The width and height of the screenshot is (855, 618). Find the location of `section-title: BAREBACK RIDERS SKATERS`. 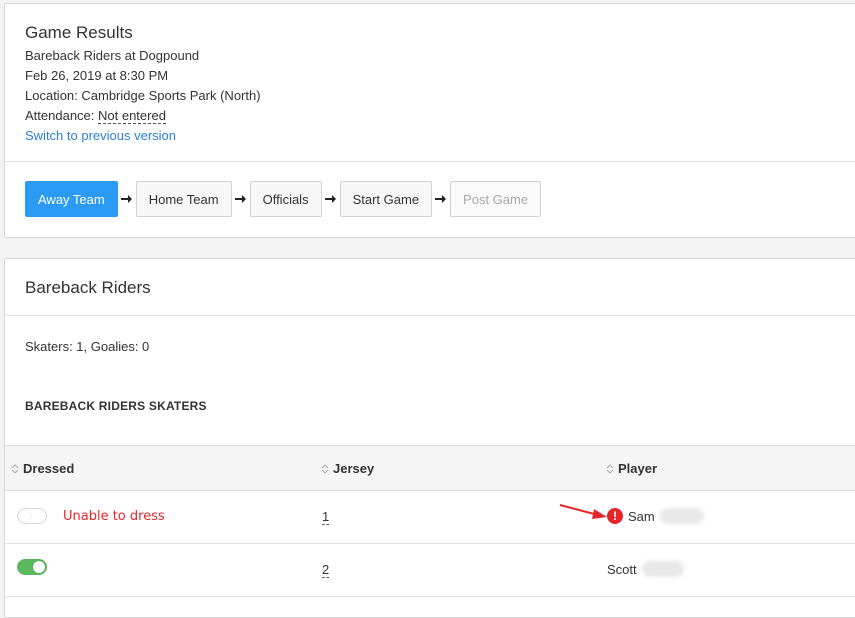

section-title: BAREBACK RIDERS SKATERS is located at coordinates (116, 406).